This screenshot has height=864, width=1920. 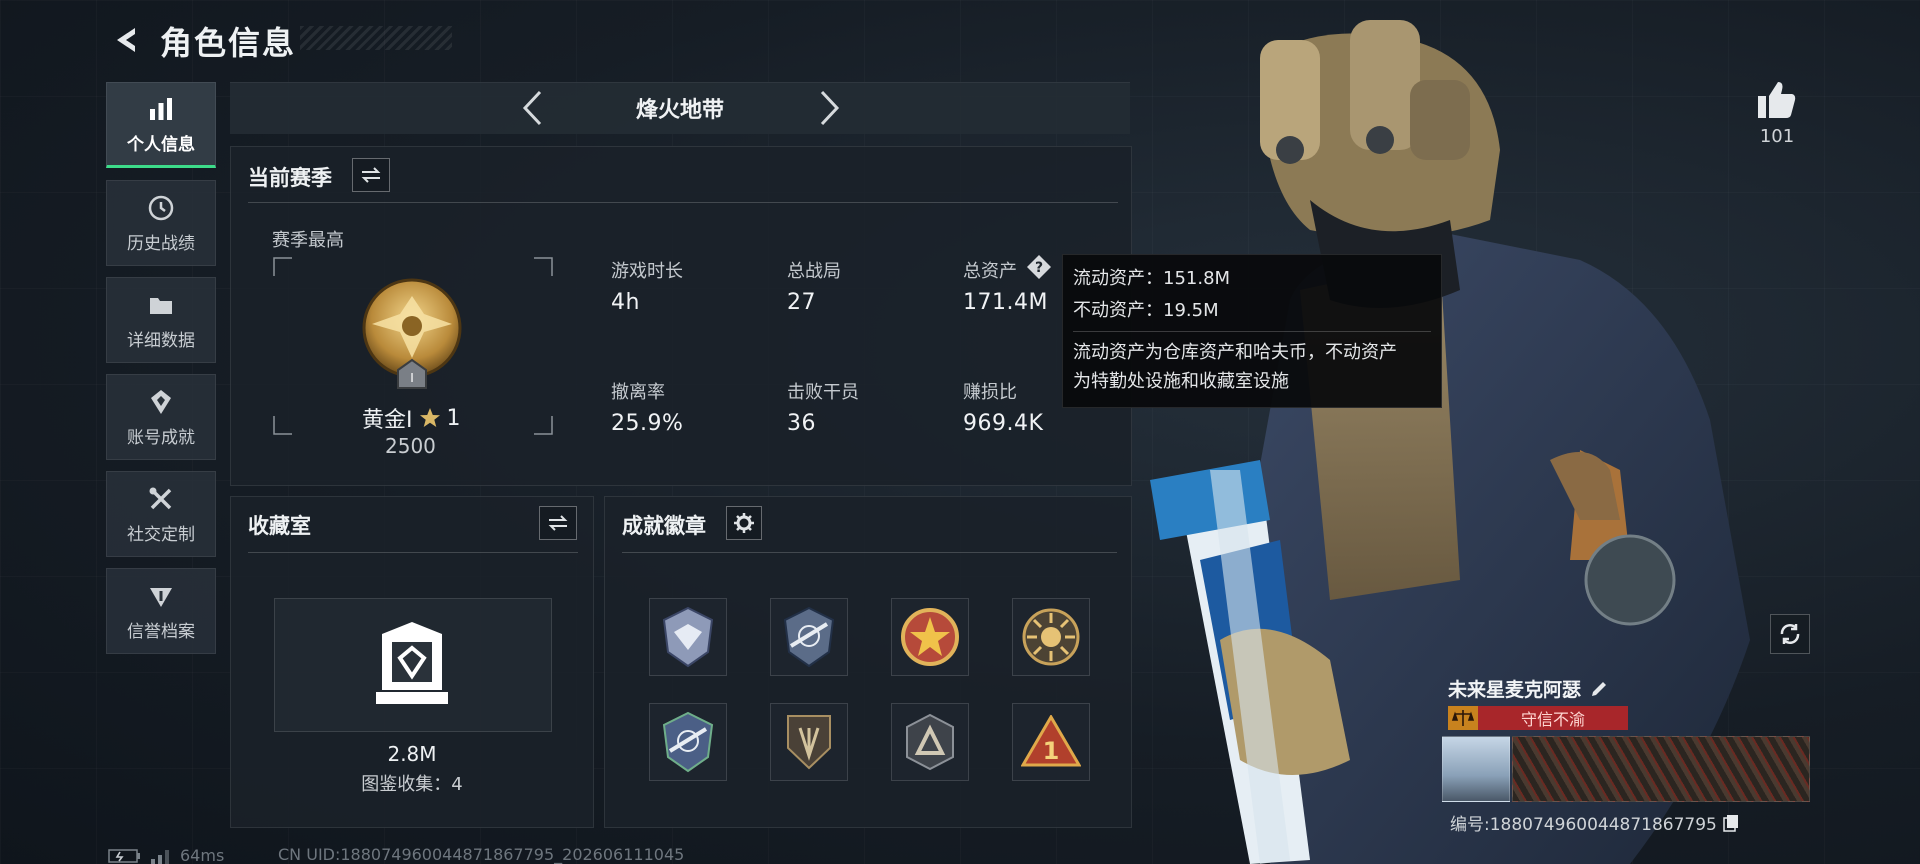 I want to click on back-button, so click(x=126, y=40).